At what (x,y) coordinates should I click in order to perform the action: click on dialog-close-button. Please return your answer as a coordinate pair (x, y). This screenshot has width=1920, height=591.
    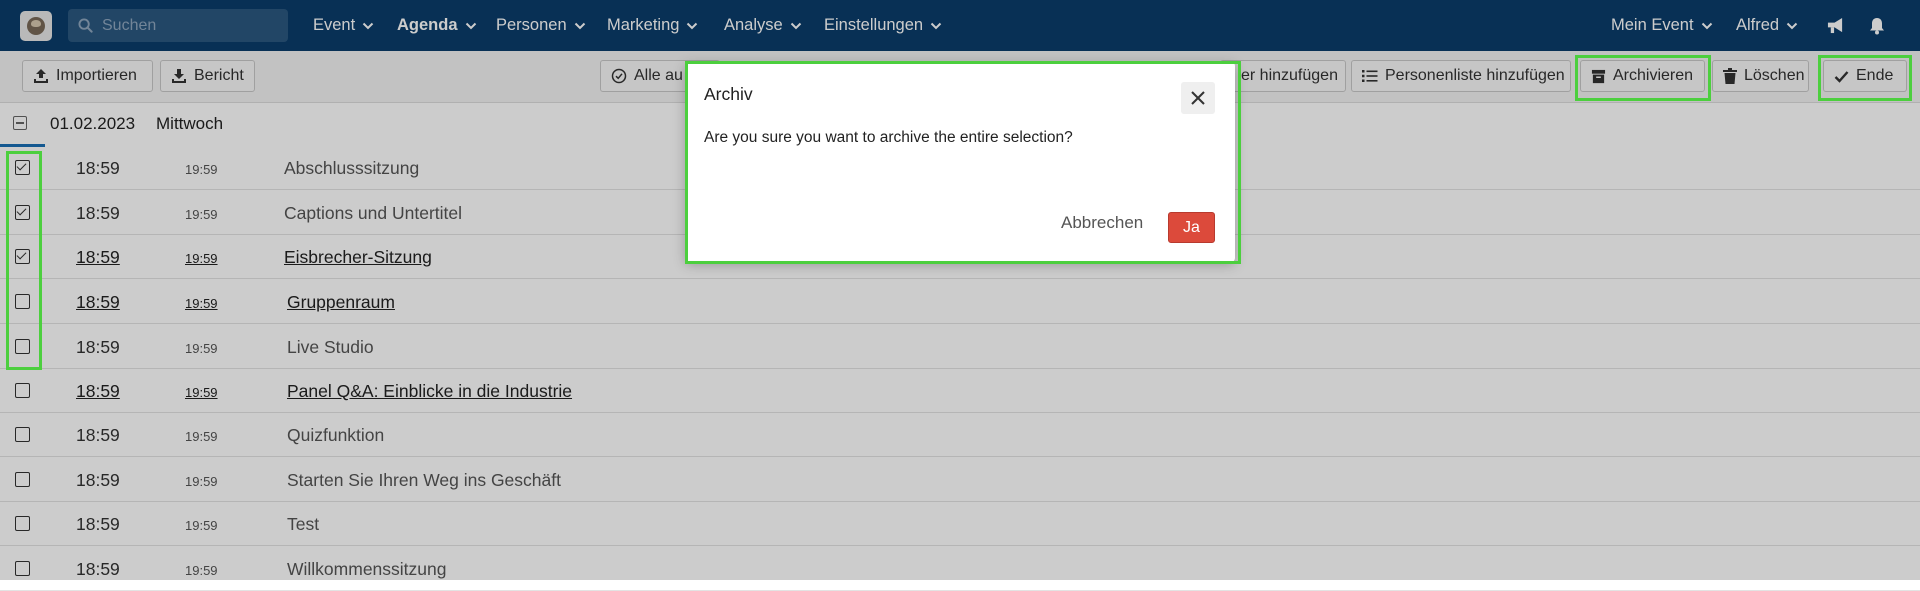
    Looking at the image, I should click on (1198, 98).